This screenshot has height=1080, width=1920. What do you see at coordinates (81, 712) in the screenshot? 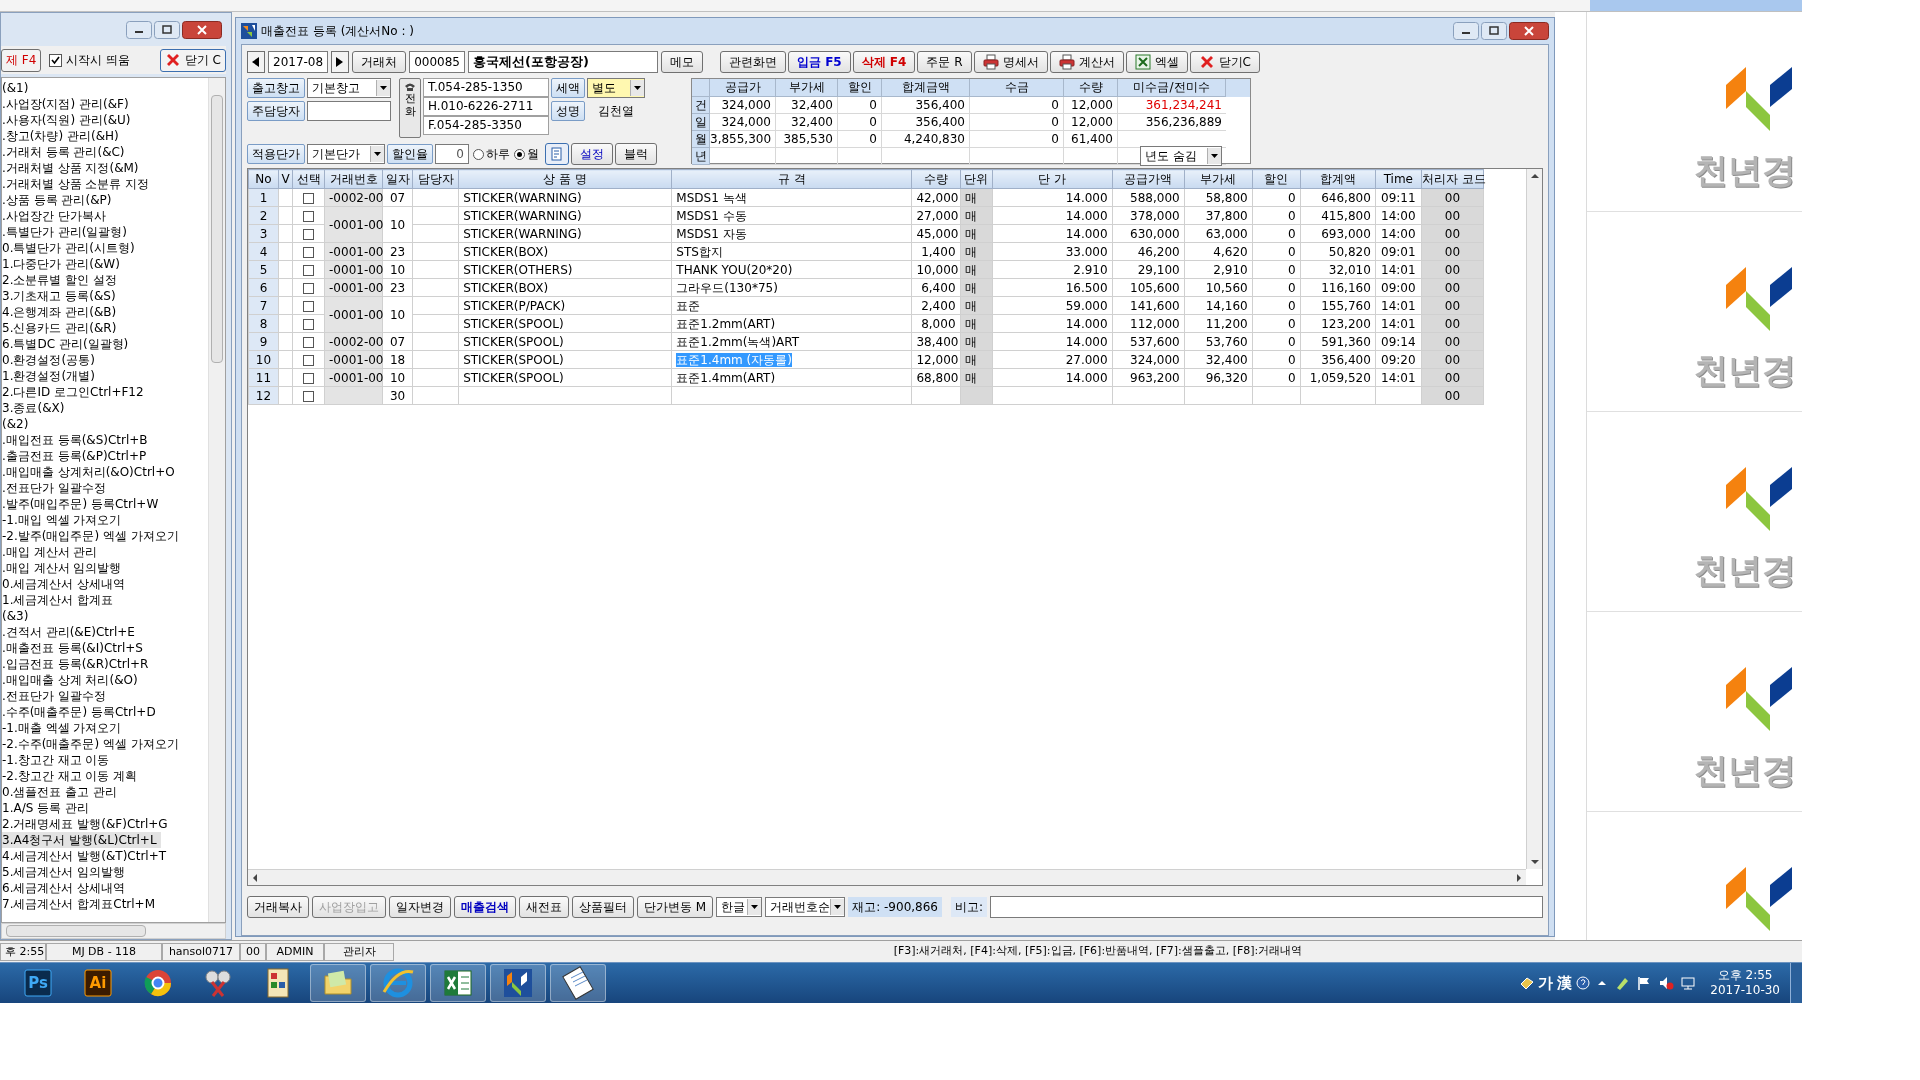
I see `menu-item: .수주(매출주문) 등록Ctrl+D` at bounding box center [81, 712].